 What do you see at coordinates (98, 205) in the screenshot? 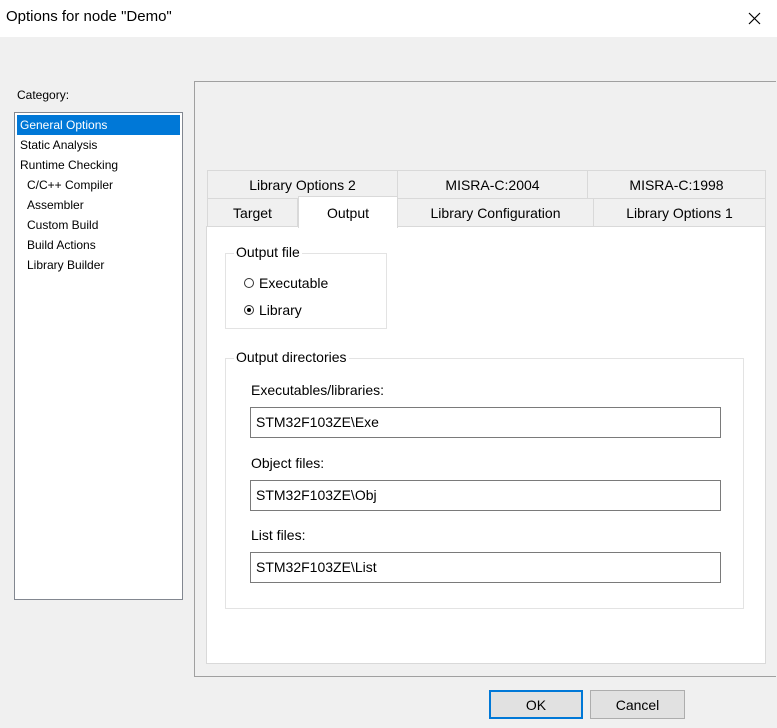
I see `category-item-assembler: Assembler` at bounding box center [98, 205].